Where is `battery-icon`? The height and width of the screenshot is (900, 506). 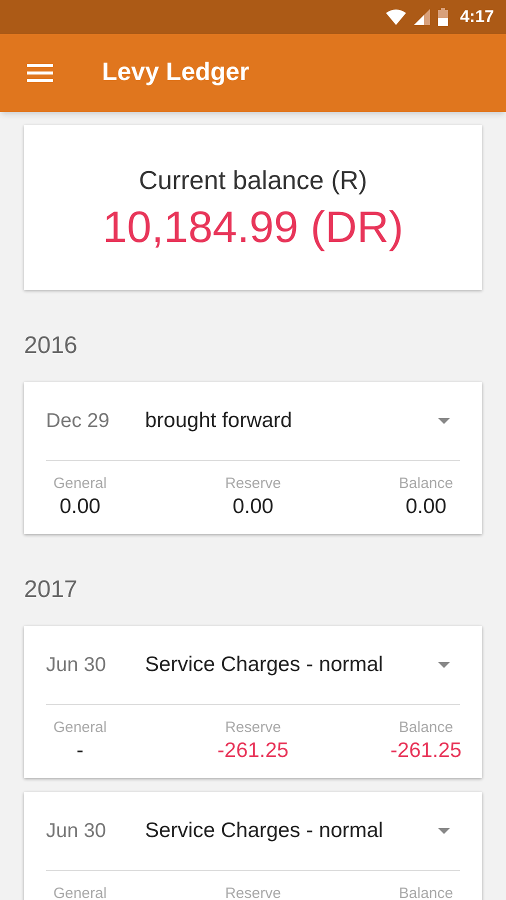 battery-icon is located at coordinates (443, 17).